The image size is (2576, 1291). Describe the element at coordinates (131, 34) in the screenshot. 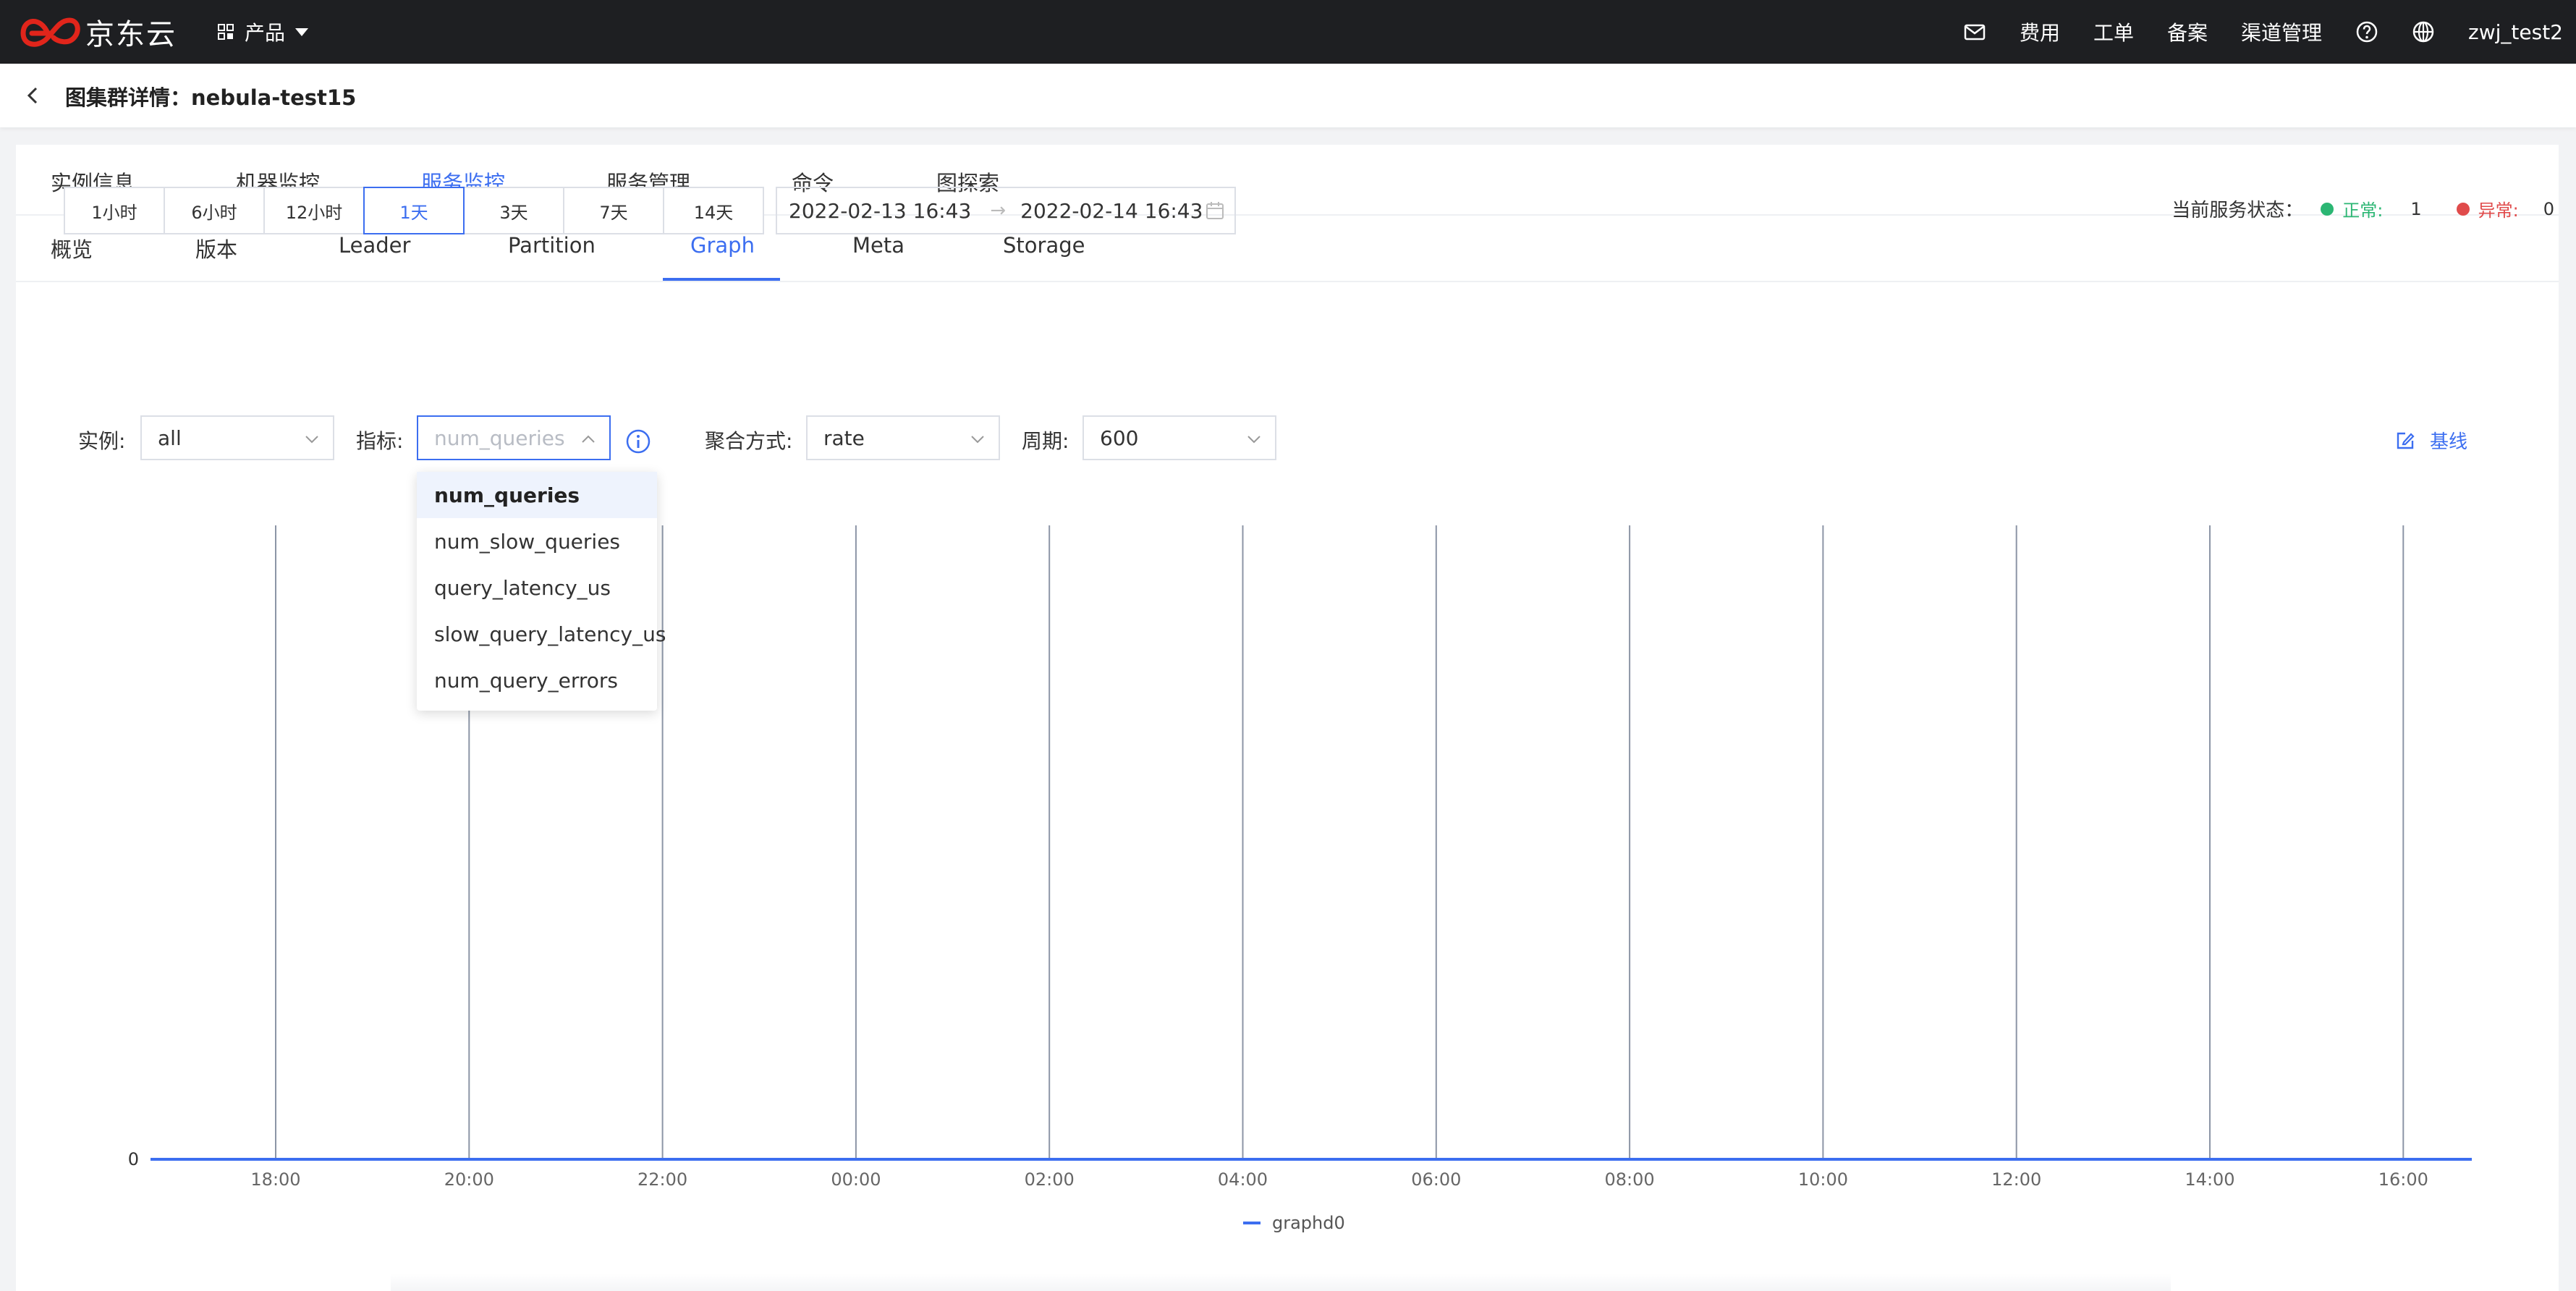

I see `logo-text: 京东云` at that location.